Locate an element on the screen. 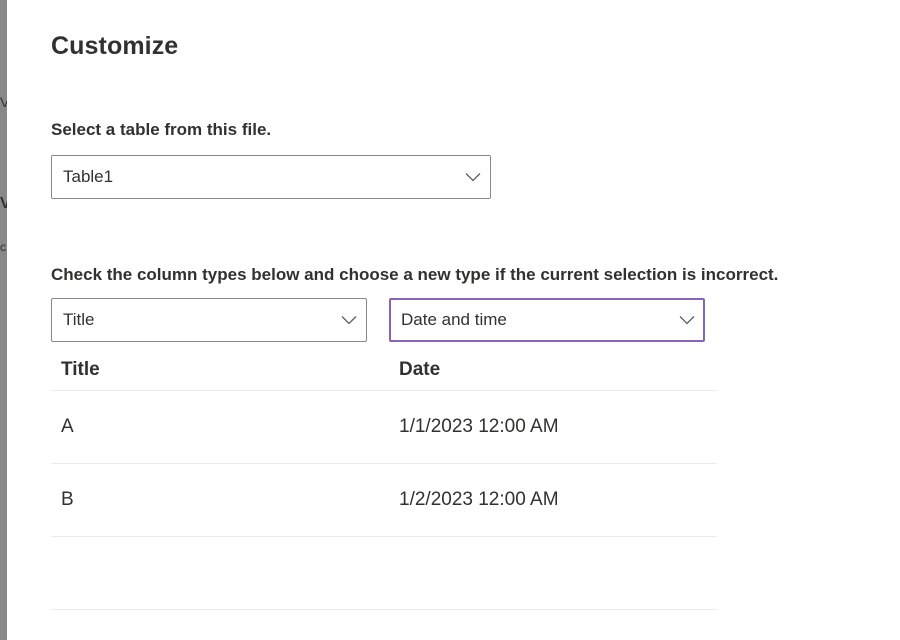  date-column-type-value: Date and time is located at coordinates (454, 319).